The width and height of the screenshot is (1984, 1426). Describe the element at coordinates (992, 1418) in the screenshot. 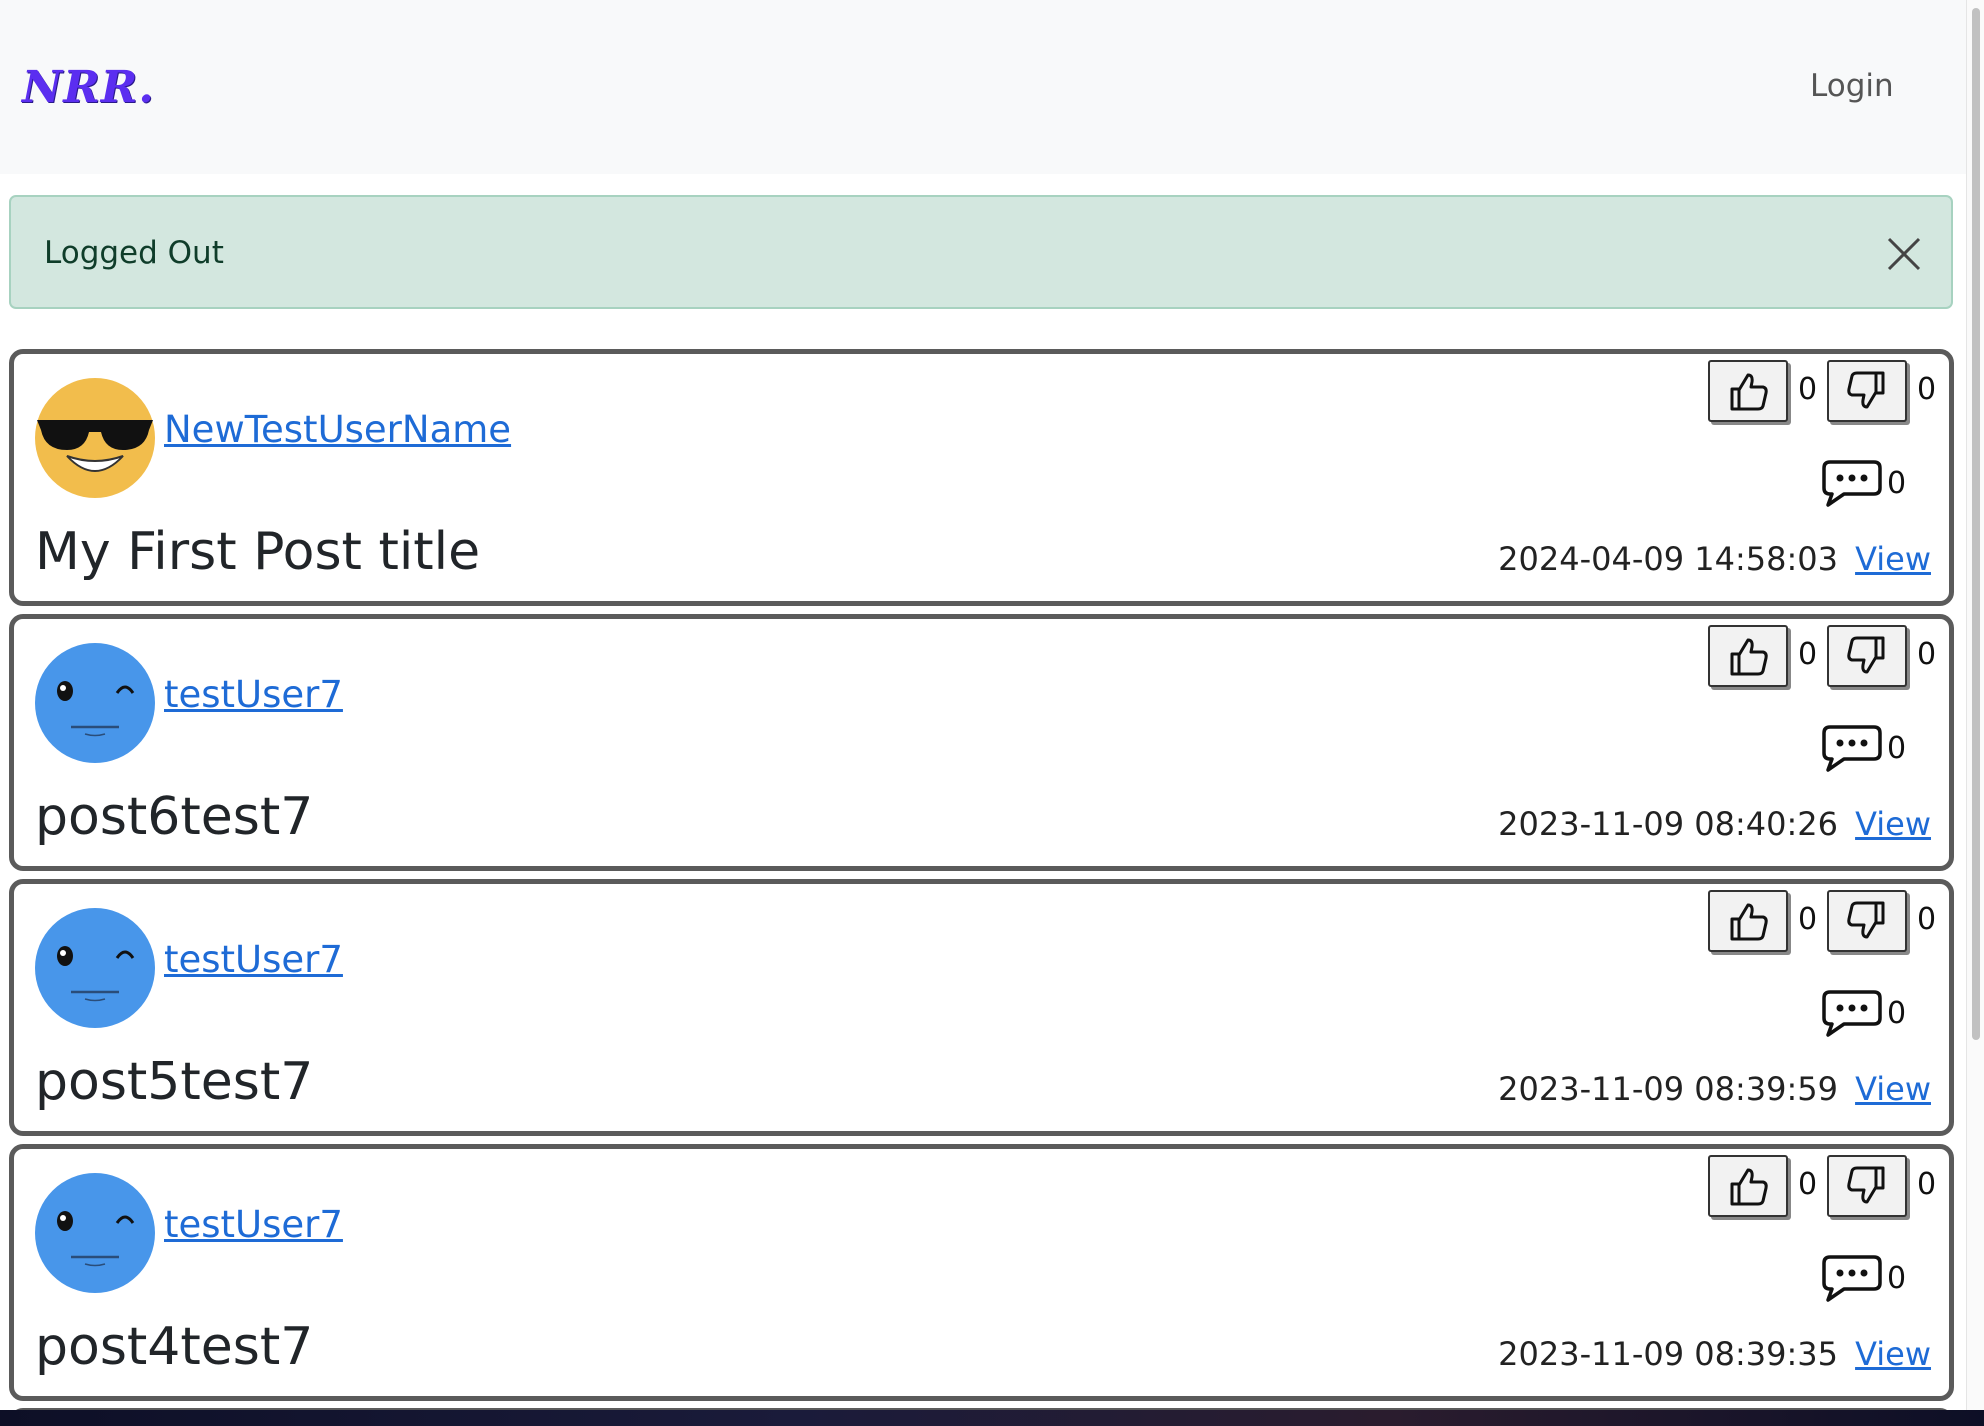

I see `os-taskbar-strip` at that location.